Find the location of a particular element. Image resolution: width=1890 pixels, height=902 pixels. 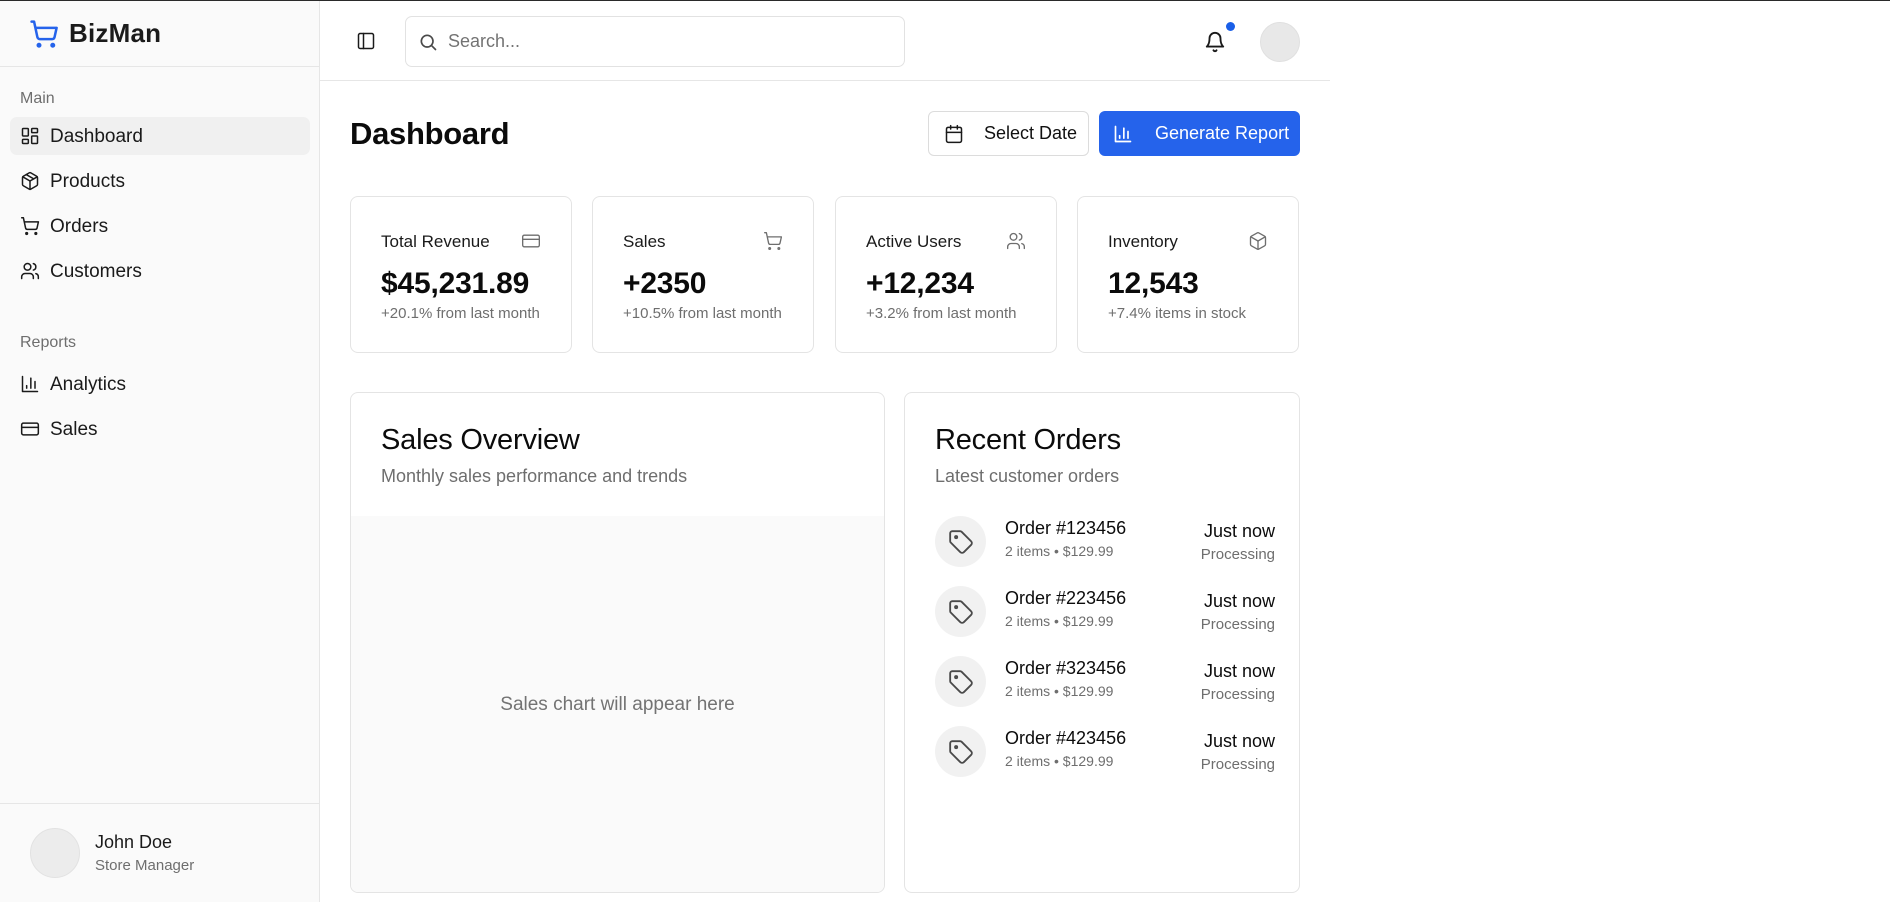

notification-dot is located at coordinates (1230, 26).